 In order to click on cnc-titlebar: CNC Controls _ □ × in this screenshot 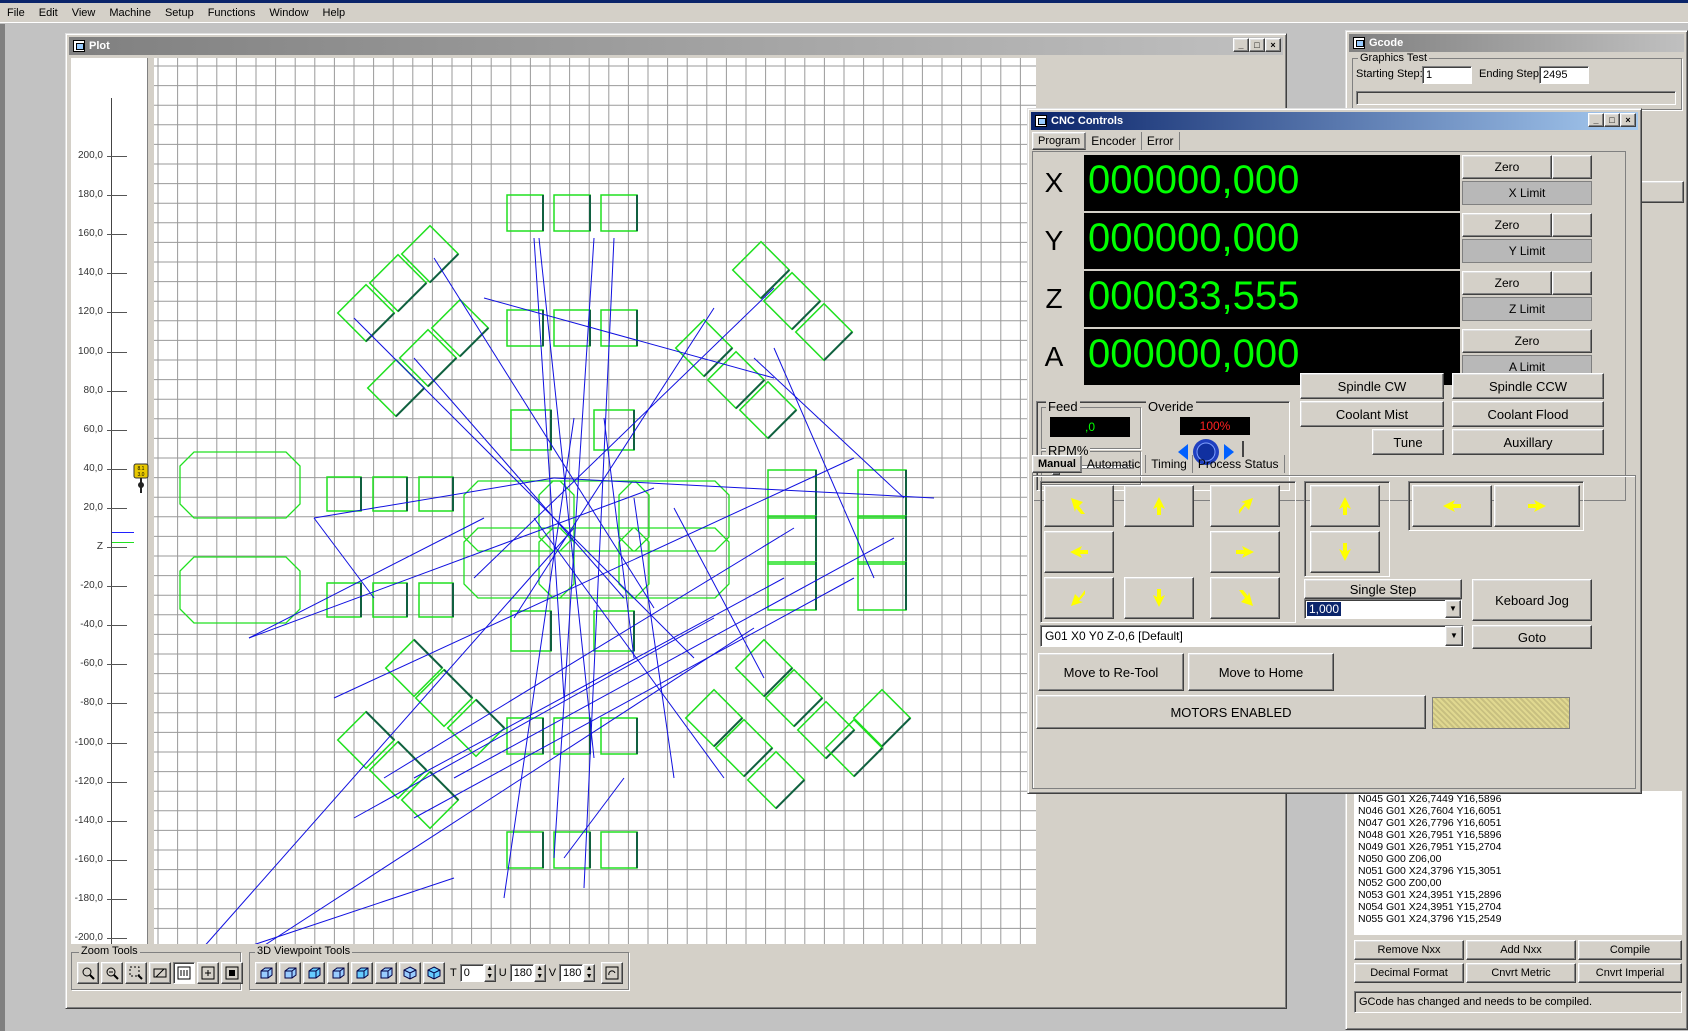, I will do `click(1334, 121)`.